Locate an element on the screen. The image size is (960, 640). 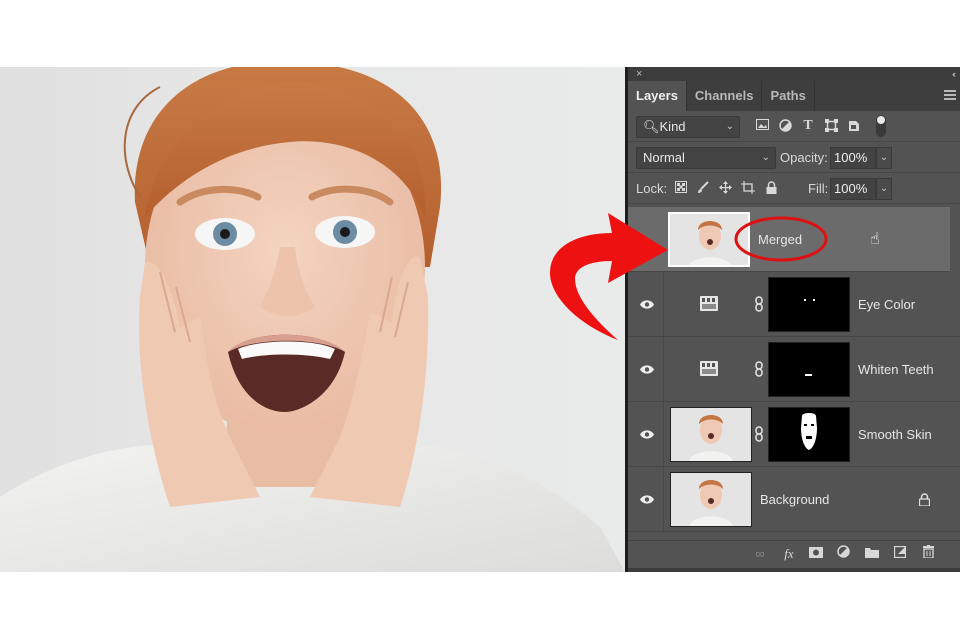
lock-artboard-icon is located at coordinates (748, 188).